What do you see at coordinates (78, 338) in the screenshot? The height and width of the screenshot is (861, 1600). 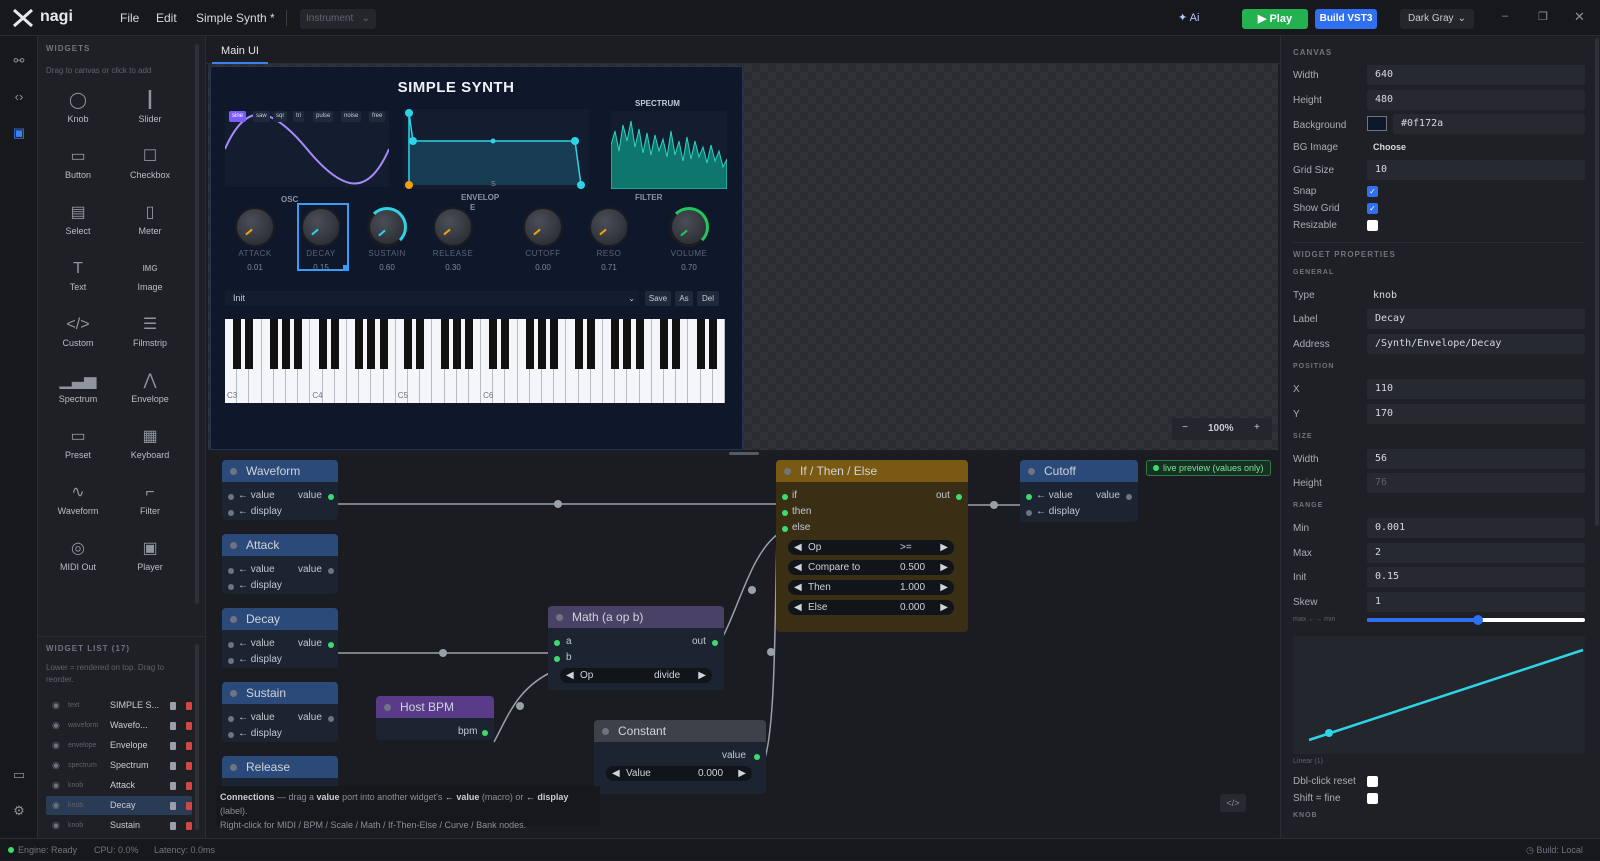 I see `widget-tile-custom: </> Custom` at bounding box center [78, 338].